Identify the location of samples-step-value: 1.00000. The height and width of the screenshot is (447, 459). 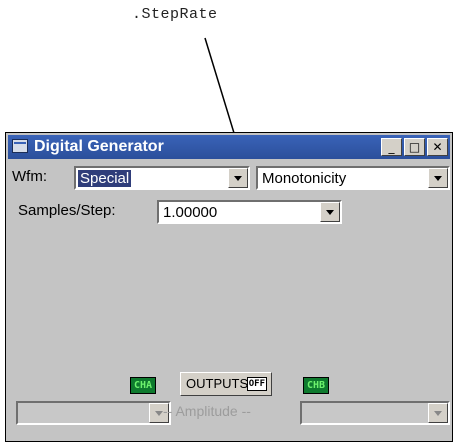
(190, 212).